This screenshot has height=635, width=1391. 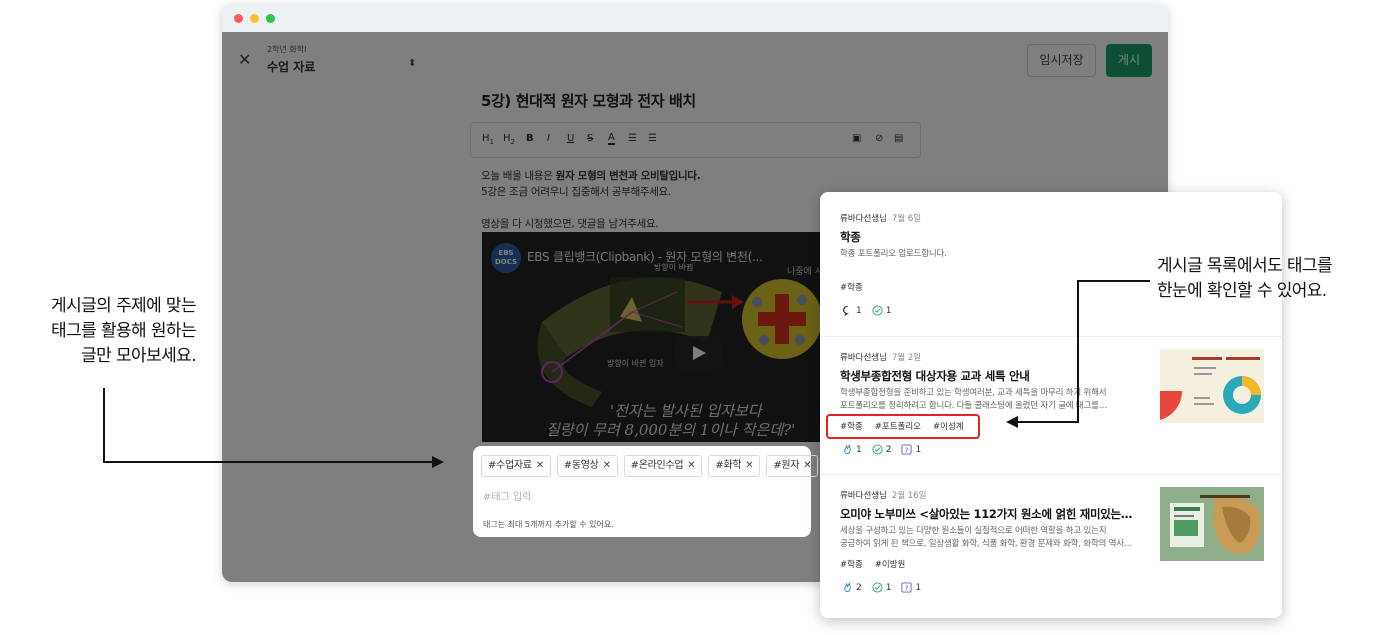 I want to click on annotation-right: 게시글 목록에서도 태그를 한눈에 확인할 수 있어요., so click(x=1245, y=279).